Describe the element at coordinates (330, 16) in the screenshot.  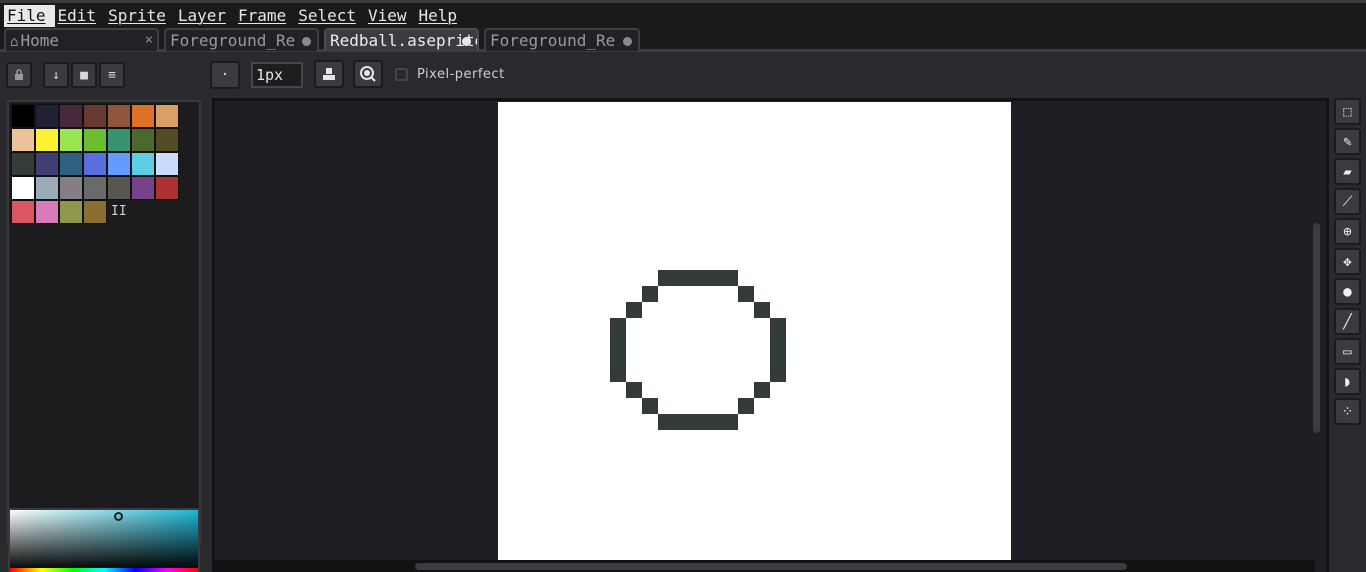
I see `menu-select: Select` at that location.